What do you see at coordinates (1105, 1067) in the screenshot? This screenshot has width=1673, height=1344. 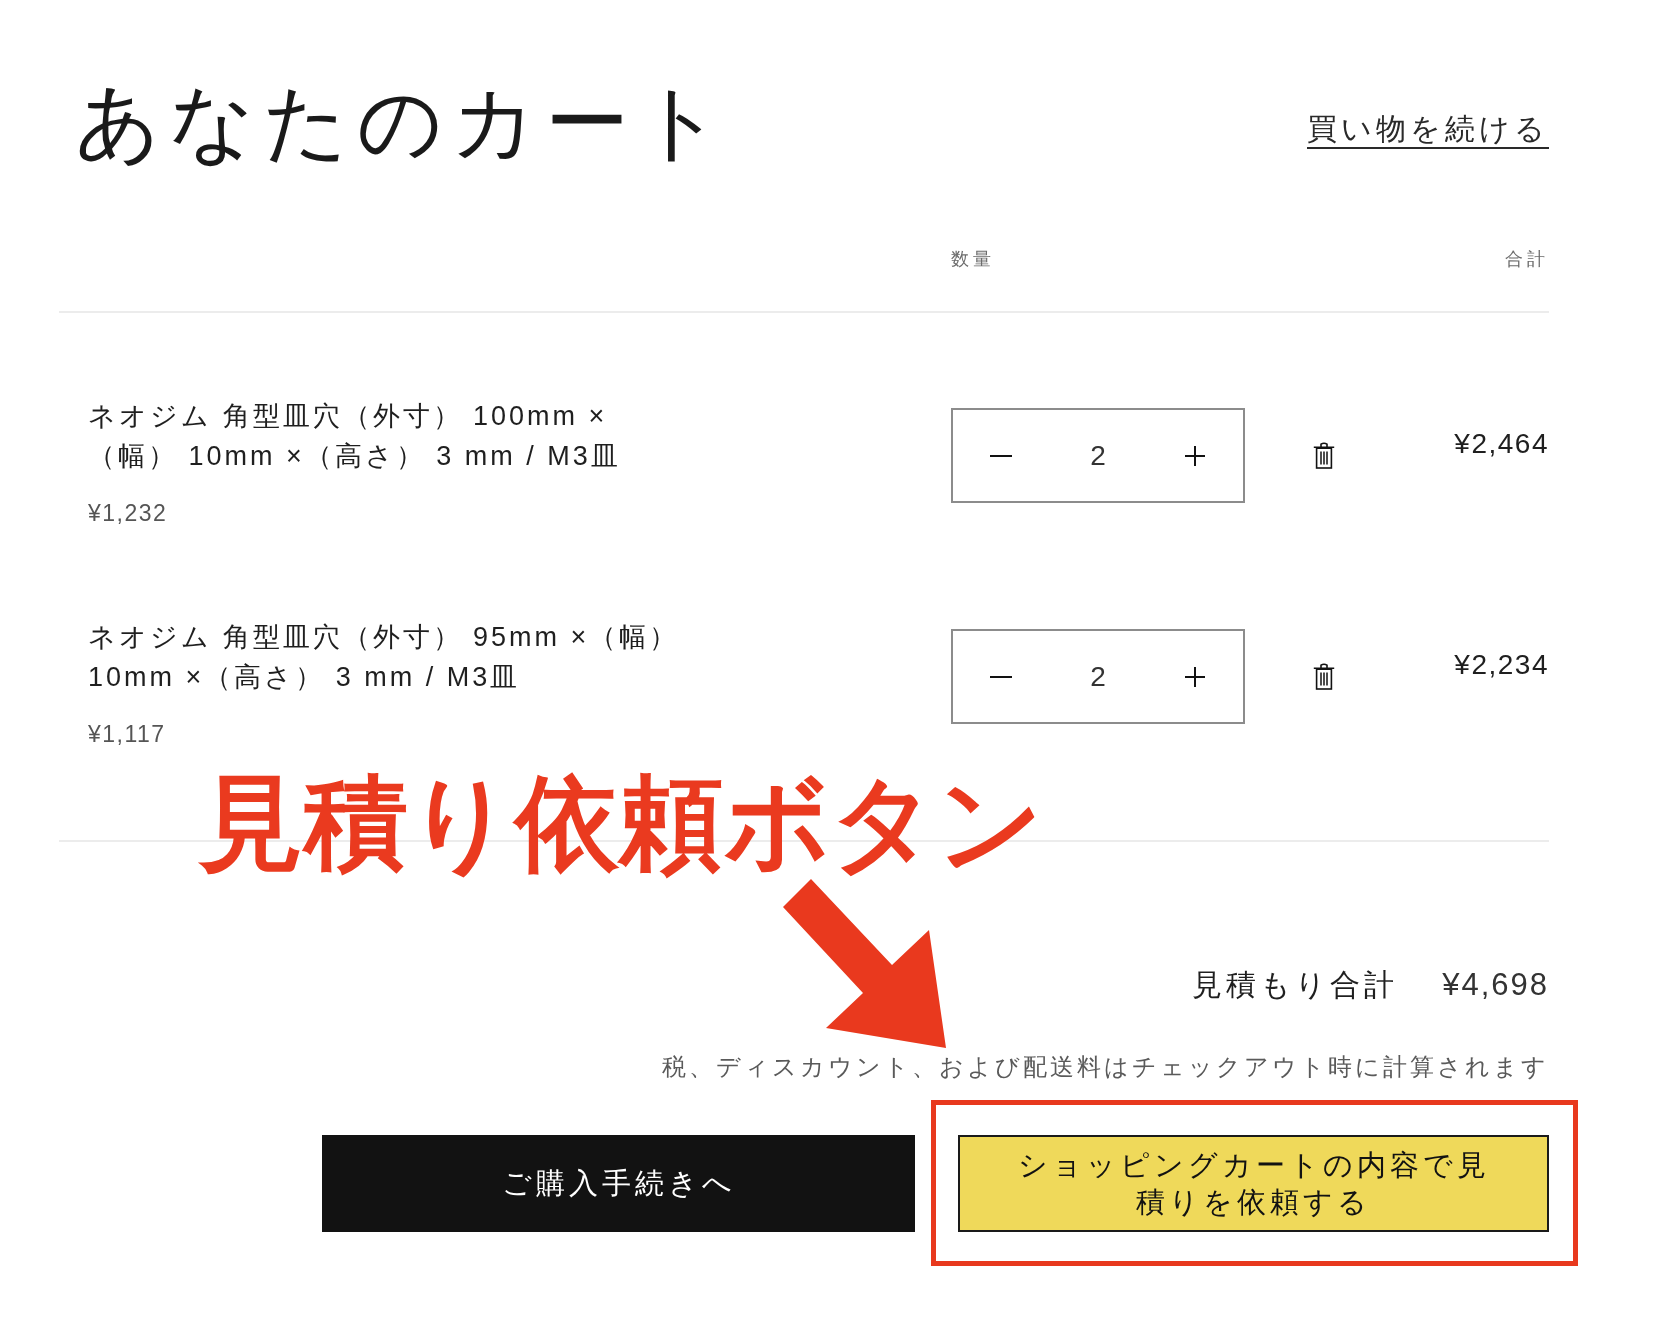 I see `tax-shipping-note: 税、ディスカウント、および配送料はチェックアウト時に計算されます` at bounding box center [1105, 1067].